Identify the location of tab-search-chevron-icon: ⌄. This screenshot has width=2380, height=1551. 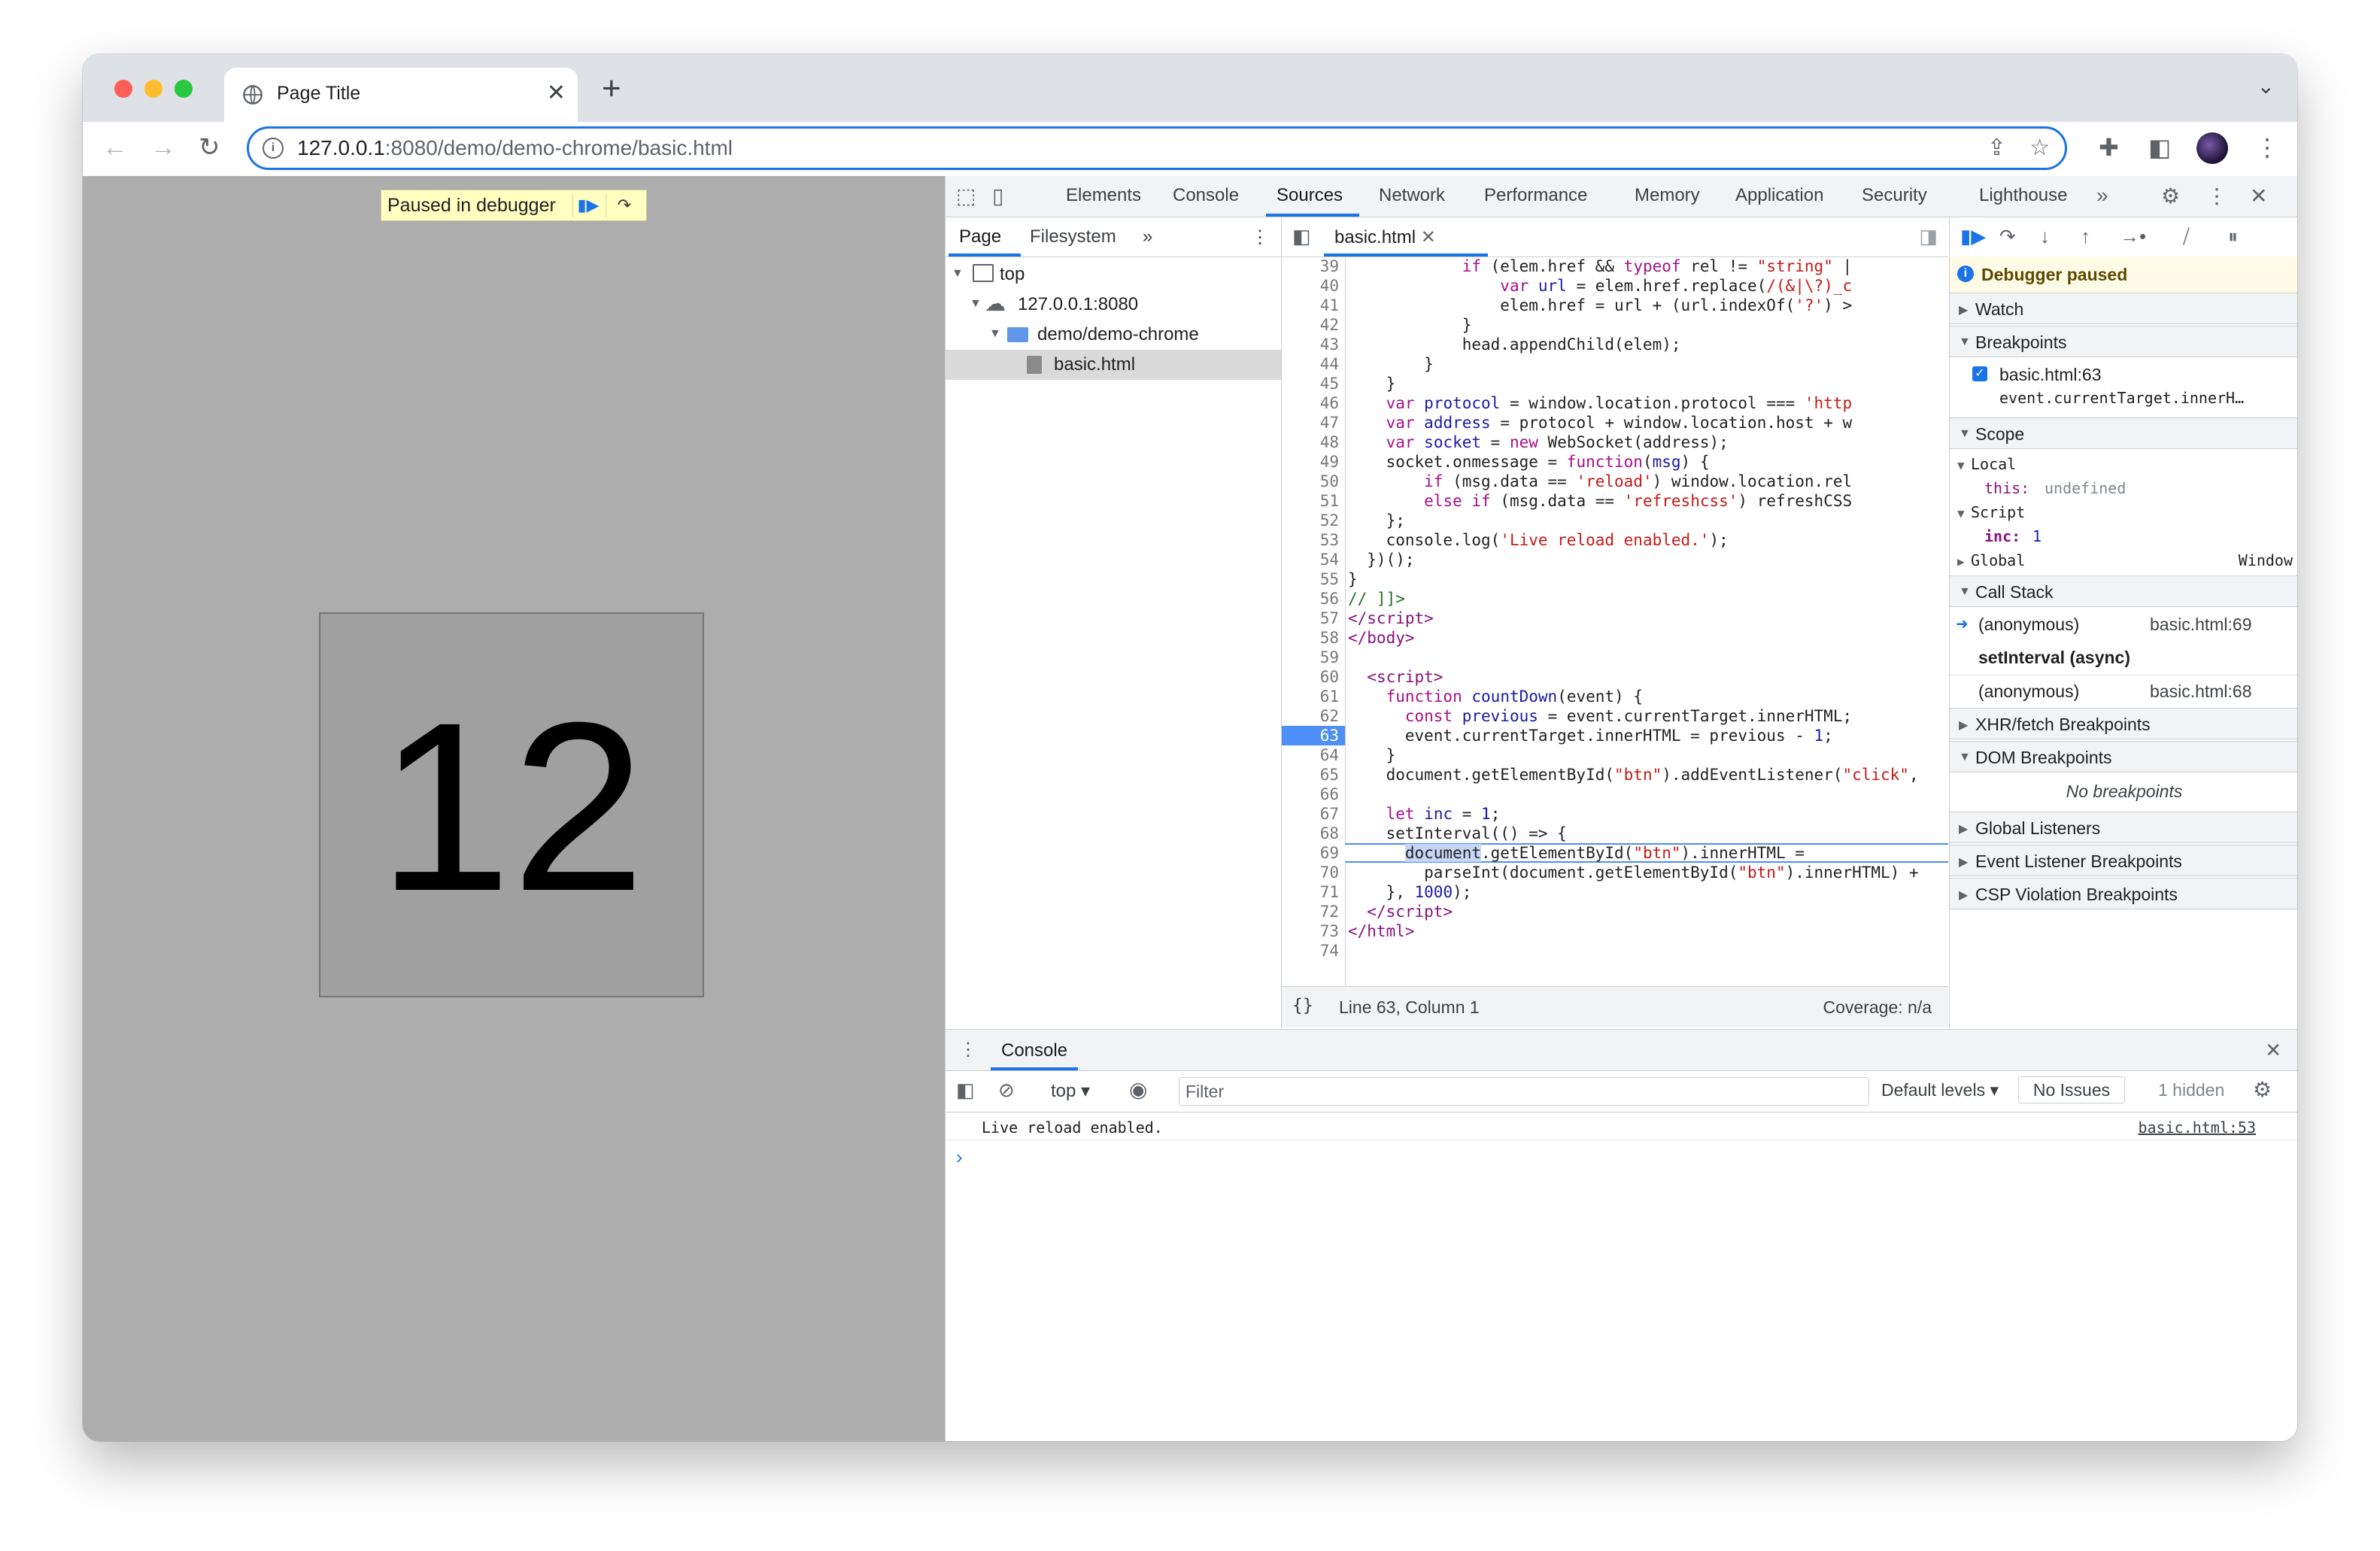
(2266, 87).